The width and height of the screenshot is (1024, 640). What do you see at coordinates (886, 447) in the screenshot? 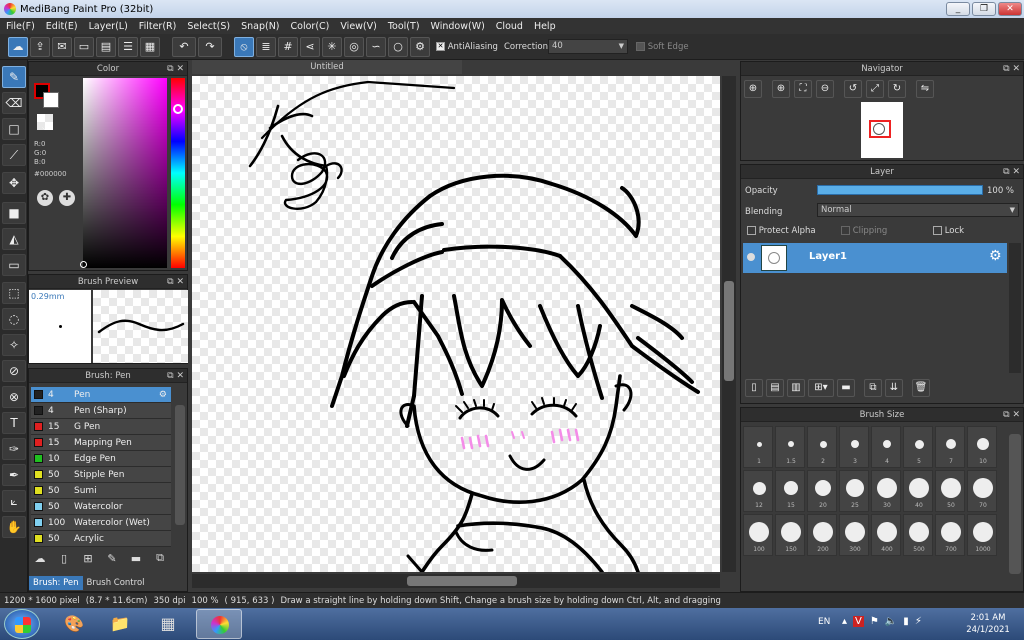
I see `brush-size-option: 4` at bounding box center [886, 447].